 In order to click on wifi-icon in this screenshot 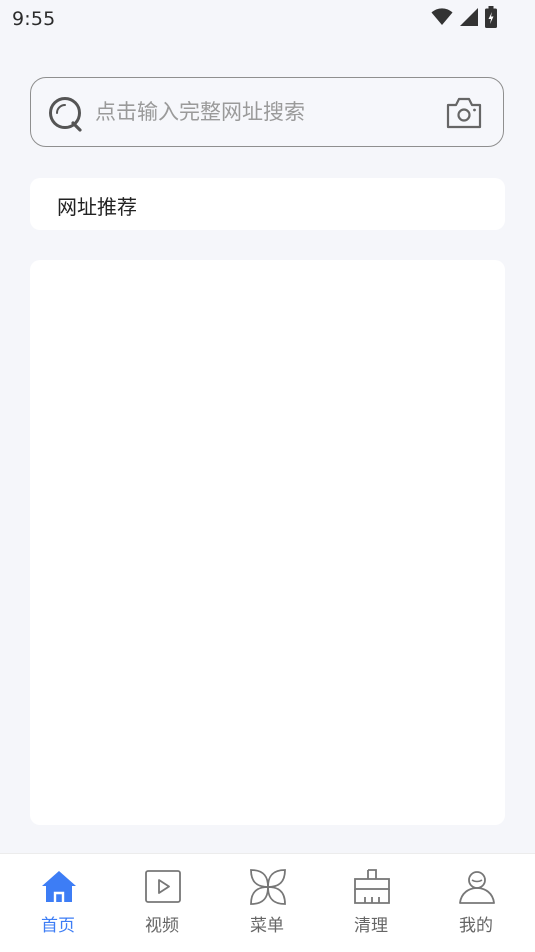, I will do `click(442, 16)`.